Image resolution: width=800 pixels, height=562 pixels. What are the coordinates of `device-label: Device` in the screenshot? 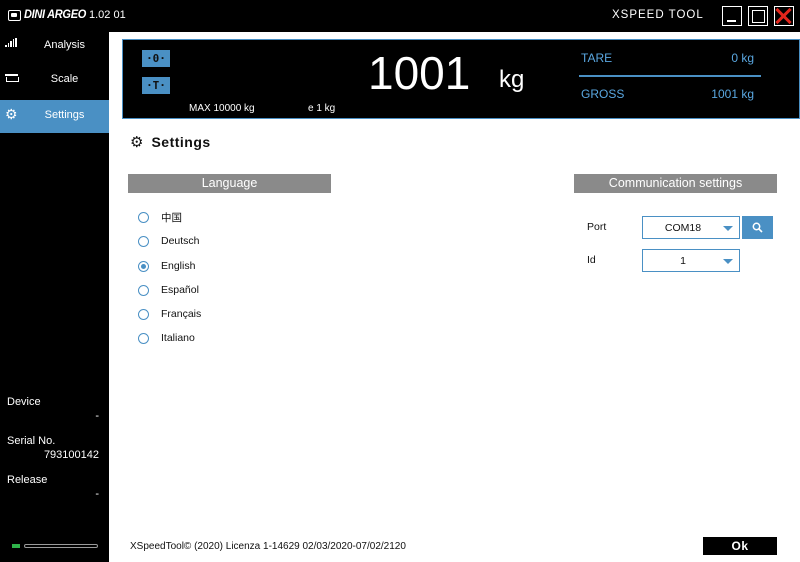 It's located at (24, 402).